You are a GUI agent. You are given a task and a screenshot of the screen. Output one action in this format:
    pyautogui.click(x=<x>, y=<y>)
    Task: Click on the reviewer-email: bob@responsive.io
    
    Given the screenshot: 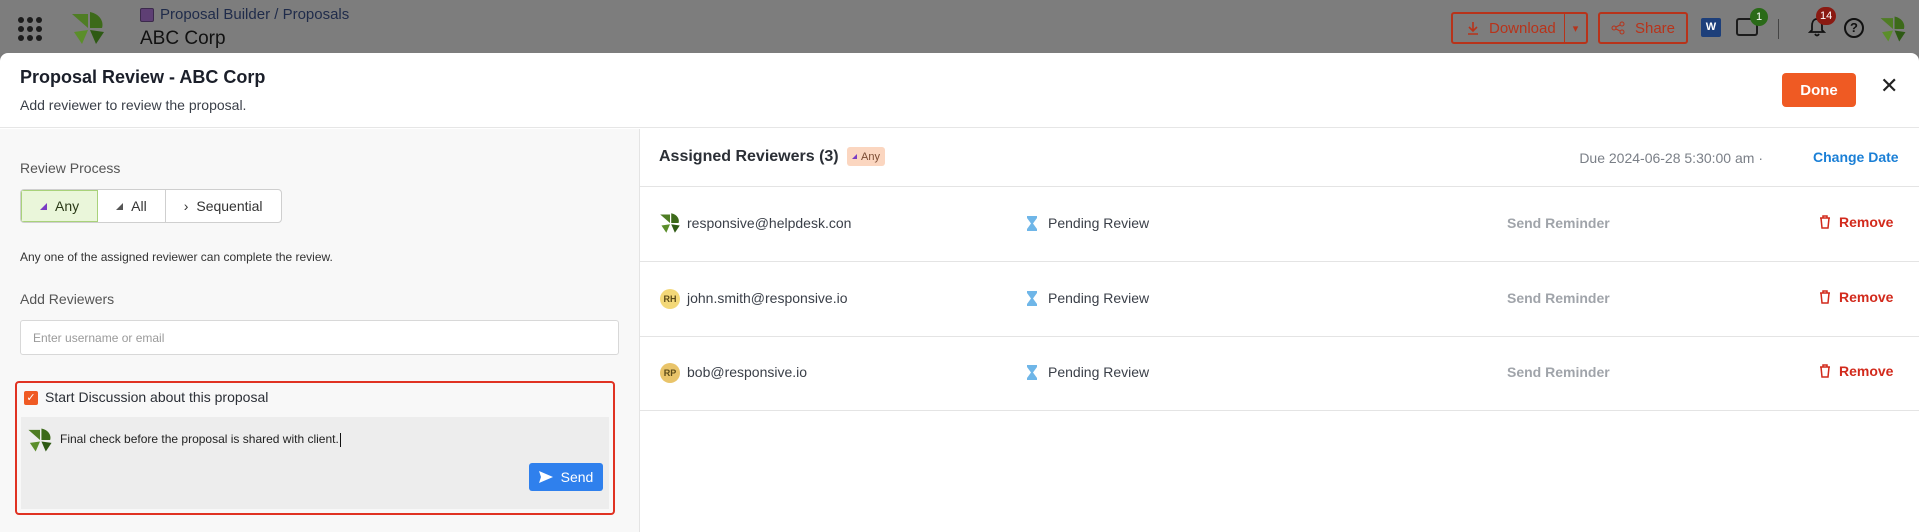 What is the action you would take?
    pyautogui.click(x=747, y=372)
    